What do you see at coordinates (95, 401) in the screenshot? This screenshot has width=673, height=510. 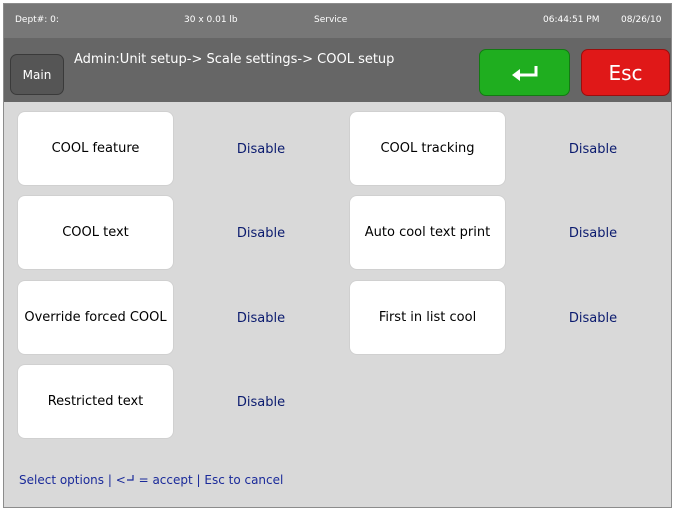 I see `restricted-text-button: Restricted text` at bounding box center [95, 401].